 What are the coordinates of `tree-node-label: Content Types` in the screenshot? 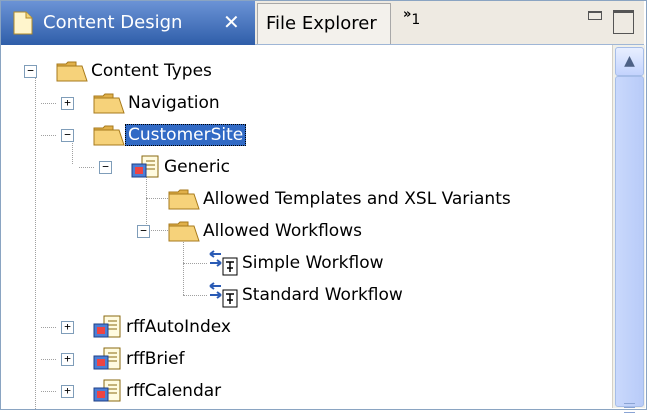 It's located at (151, 71).